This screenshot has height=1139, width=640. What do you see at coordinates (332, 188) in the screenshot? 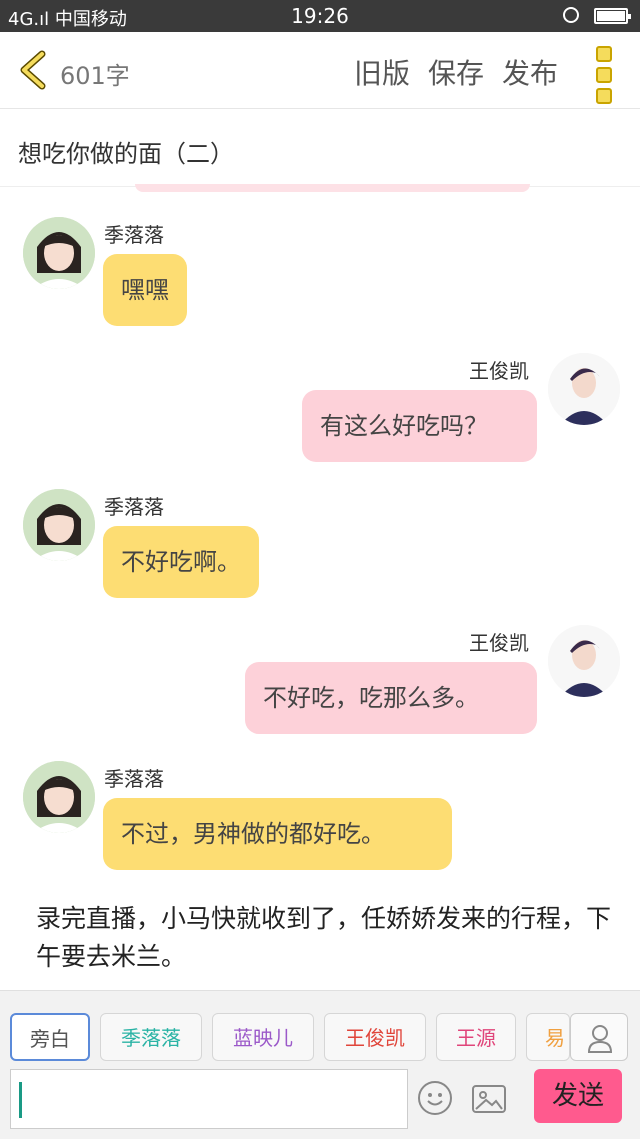
I see `previous-bubble-edge` at bounding box center [332, 188].